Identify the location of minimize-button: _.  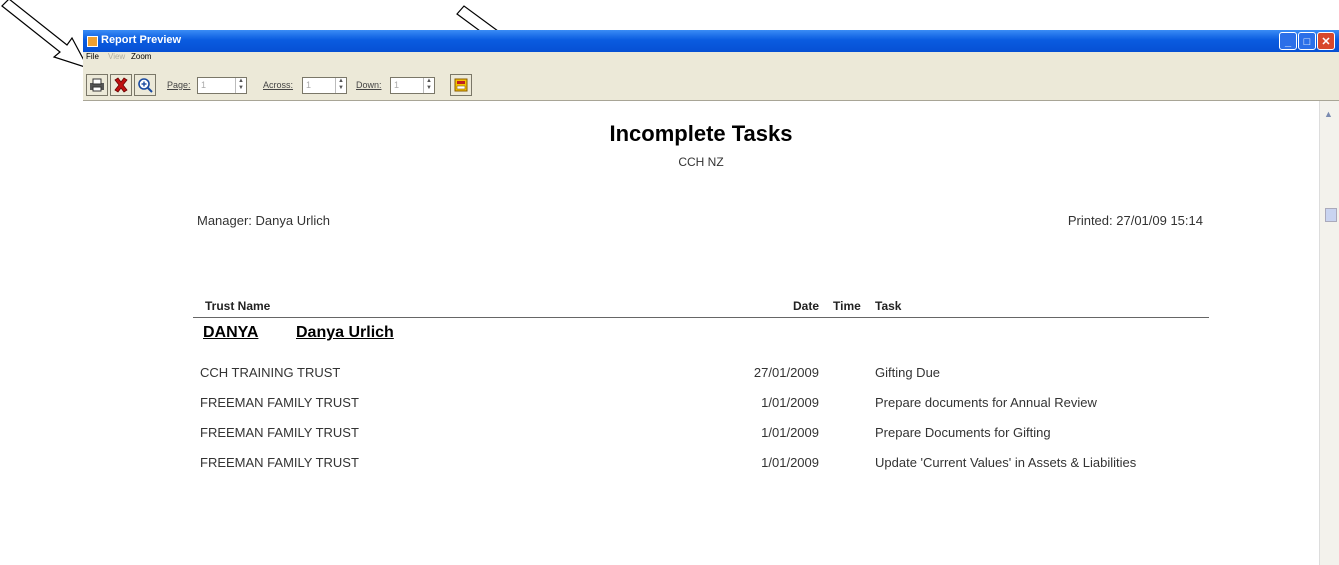
(1288, 41).